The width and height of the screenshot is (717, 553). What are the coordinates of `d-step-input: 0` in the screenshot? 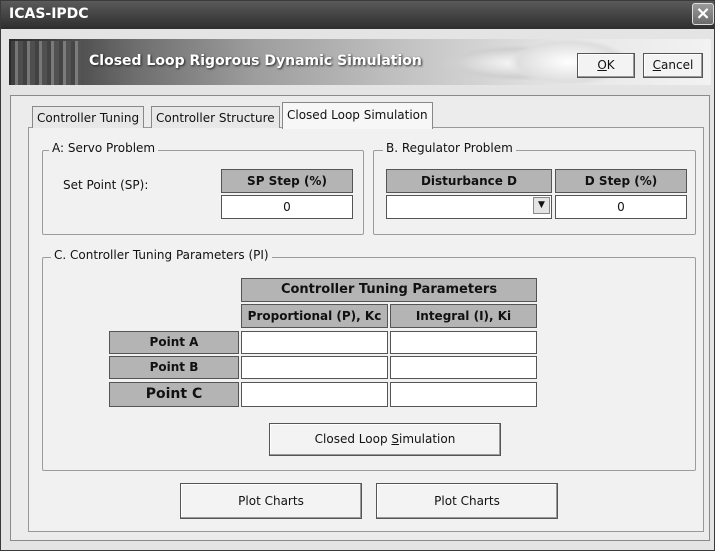 It's located at (621, 207).